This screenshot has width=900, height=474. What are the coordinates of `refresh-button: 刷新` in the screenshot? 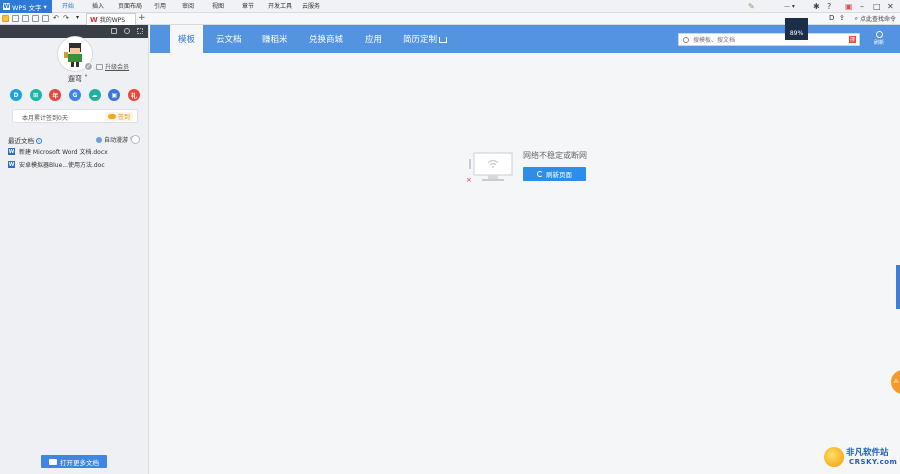 It's located at (879, 38).